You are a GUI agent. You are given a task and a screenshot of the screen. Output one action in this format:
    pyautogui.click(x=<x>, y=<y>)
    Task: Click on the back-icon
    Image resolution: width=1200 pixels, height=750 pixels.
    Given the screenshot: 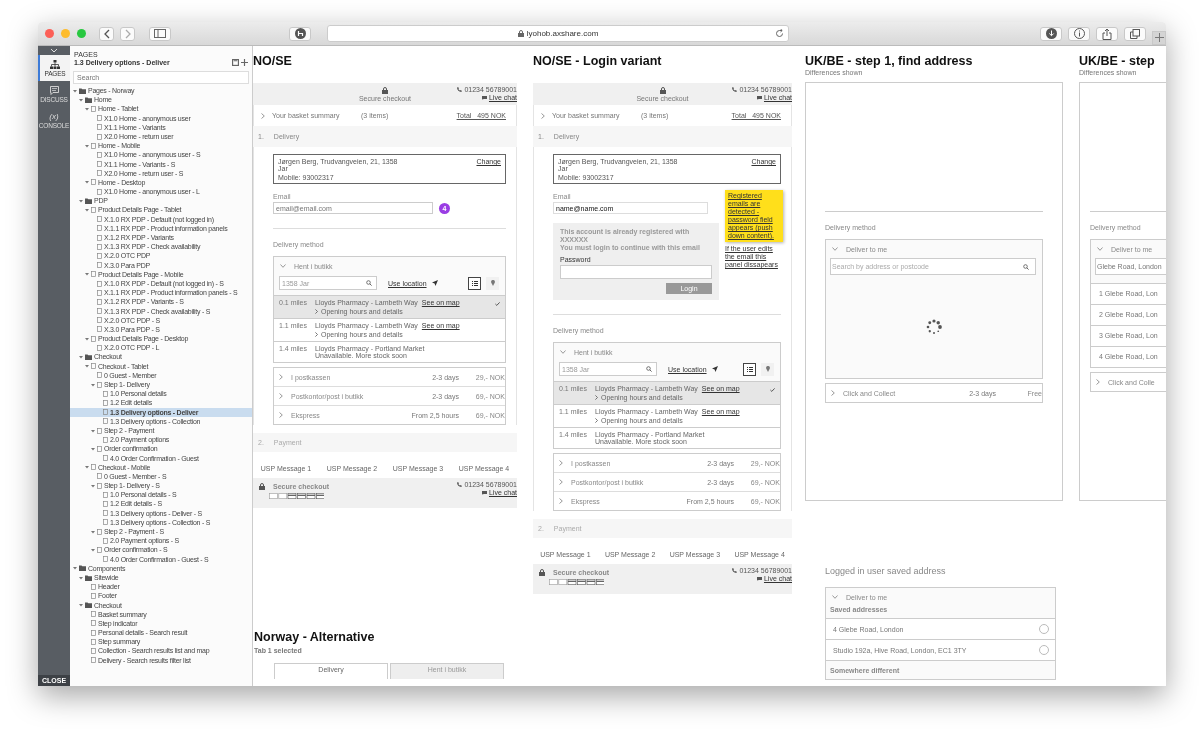 What is the action you would take?
    pyautogui.click(x=106, y=33)
    